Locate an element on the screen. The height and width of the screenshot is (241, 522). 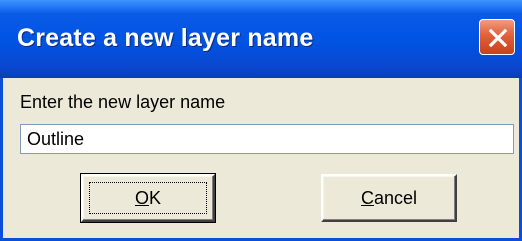
ok-button: OK is located at coordinates (148, 198).